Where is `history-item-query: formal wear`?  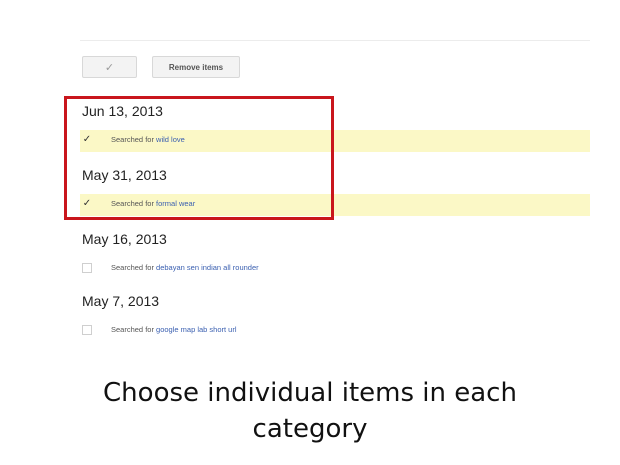
history-item-query: formal wear is located at coordinates (175, 203).